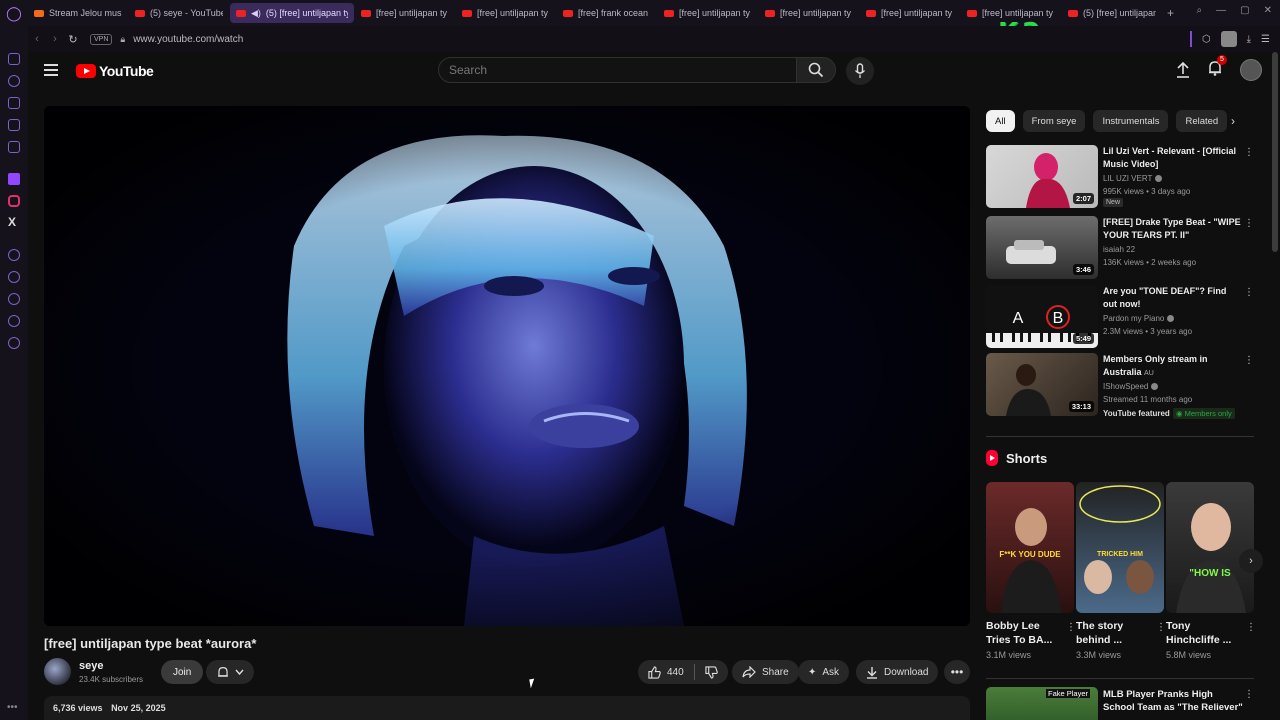  Describe the element at coordinates (1131, 386) in the screenshot. I see `channel-name: IShowSpeed` at that location.